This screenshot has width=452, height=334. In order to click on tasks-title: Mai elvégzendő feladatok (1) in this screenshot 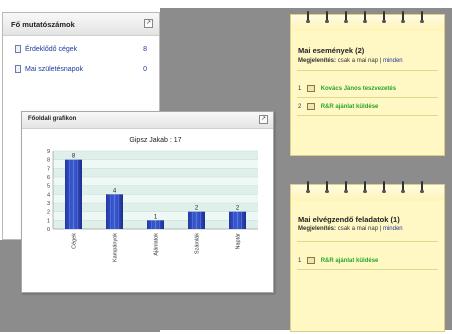, I will do `click(349, 219)`.